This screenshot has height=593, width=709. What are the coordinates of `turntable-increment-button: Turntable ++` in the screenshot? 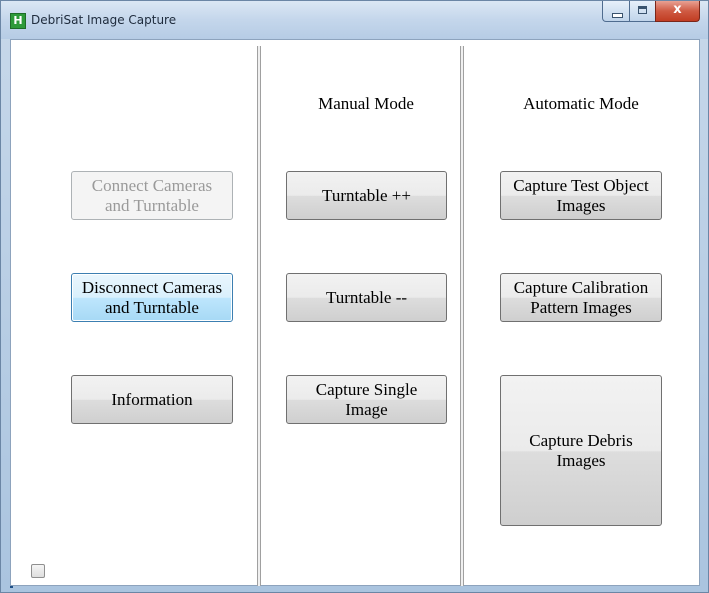 It's located at (366, 195).